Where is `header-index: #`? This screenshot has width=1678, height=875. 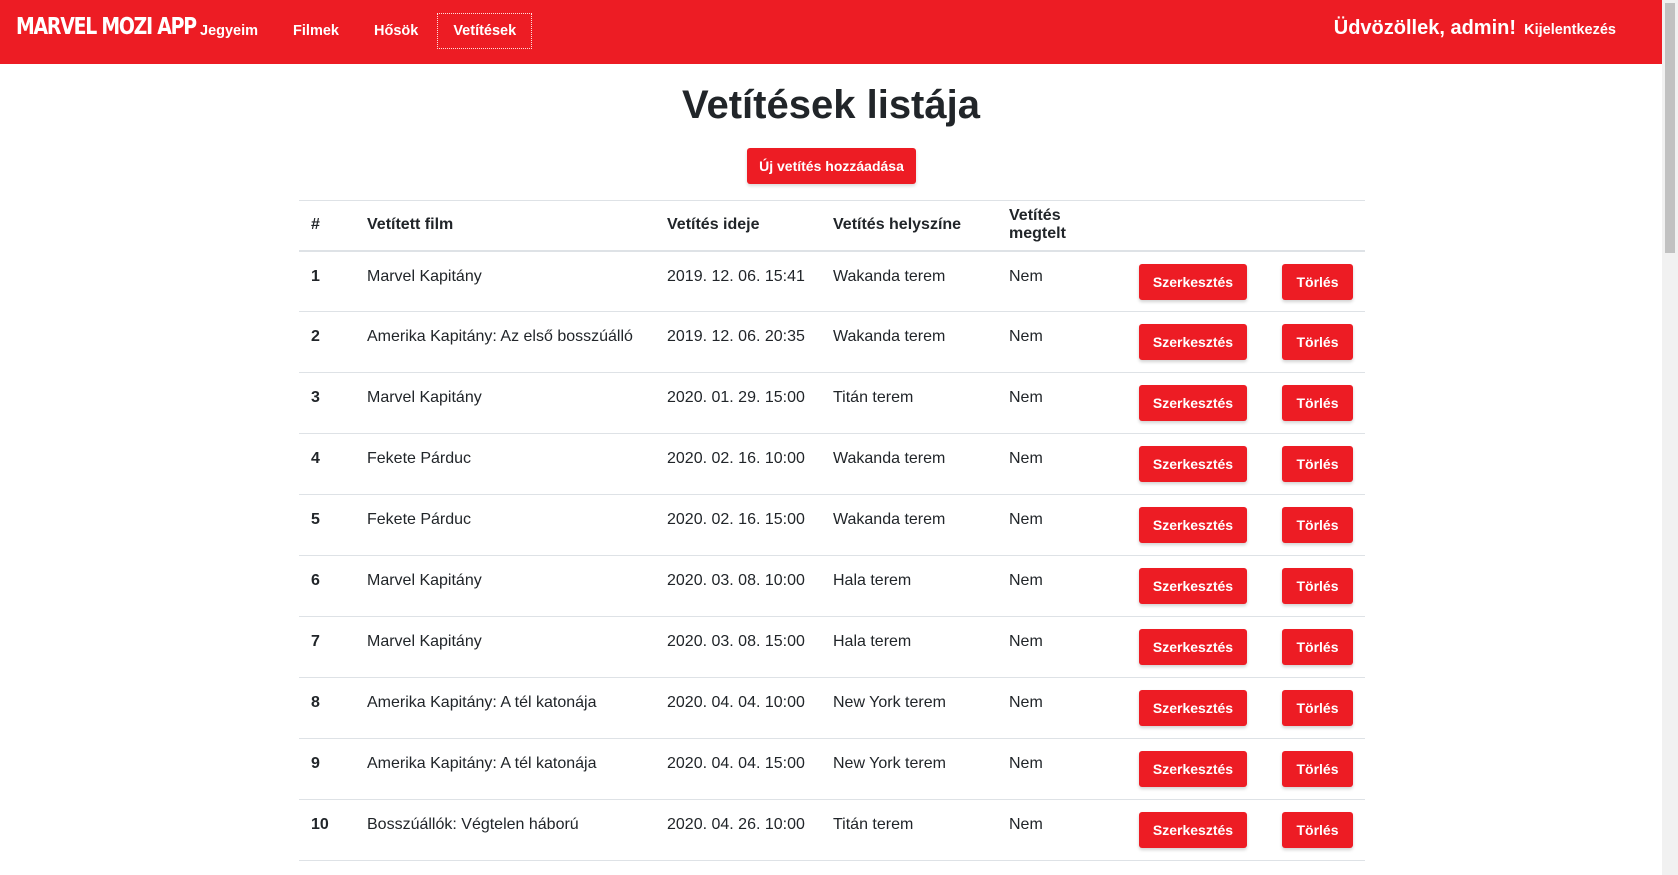 header-index: # is located at coordinates (327, 226).